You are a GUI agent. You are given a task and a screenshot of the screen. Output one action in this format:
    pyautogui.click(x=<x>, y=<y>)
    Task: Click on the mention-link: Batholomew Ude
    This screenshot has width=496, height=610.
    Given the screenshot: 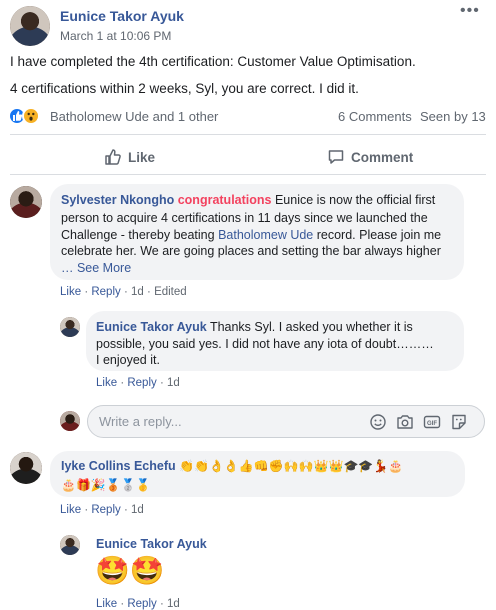 What is the action you would take?
    pyautogui.click(x=265, y=235)
    